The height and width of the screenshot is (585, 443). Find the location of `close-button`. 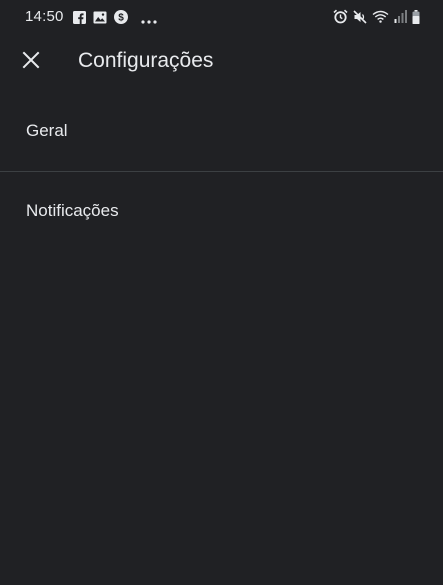

close-button is located at coordinates (31, 62).